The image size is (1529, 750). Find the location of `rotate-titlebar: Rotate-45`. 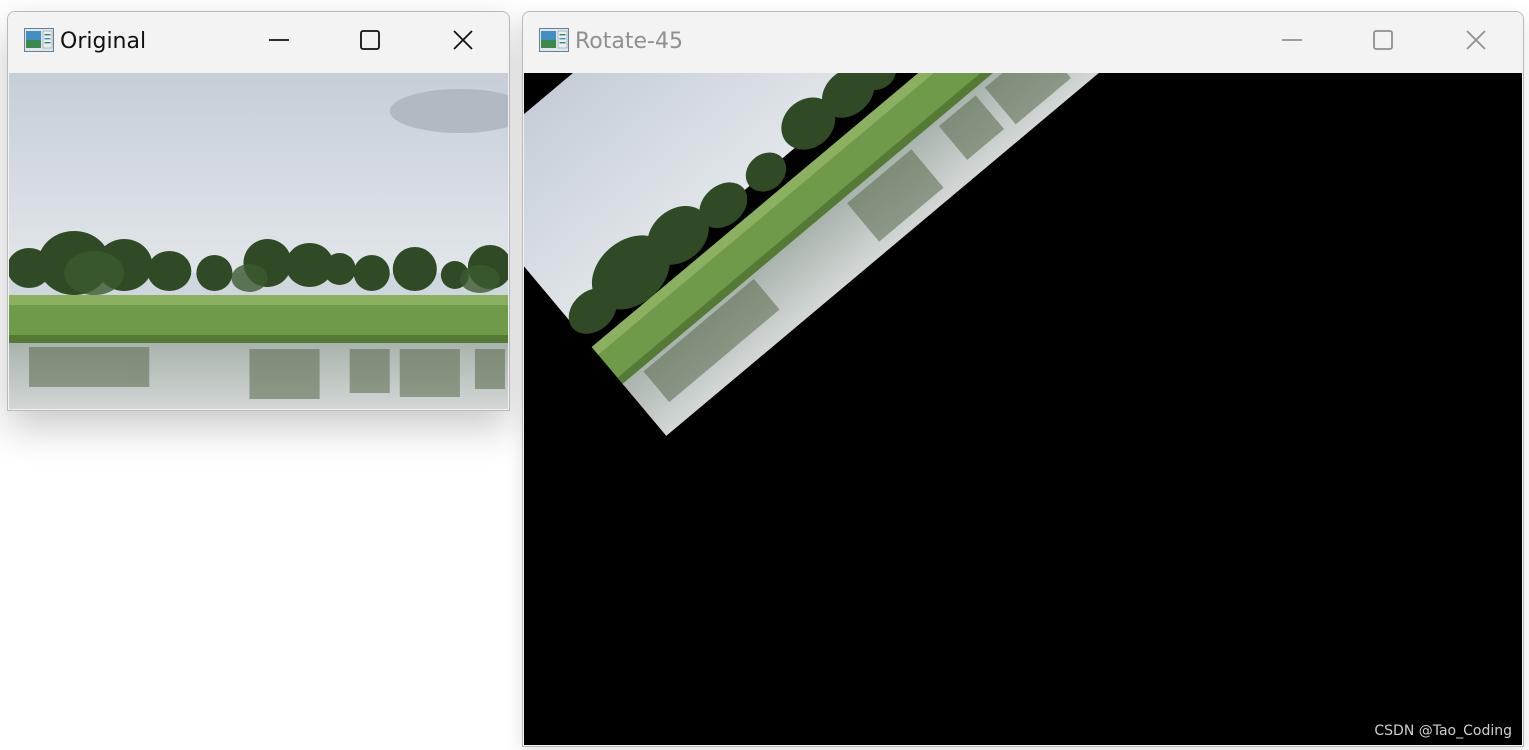

rotate-titlebar: Rotate-45 is located at coordinates (1023, 42).